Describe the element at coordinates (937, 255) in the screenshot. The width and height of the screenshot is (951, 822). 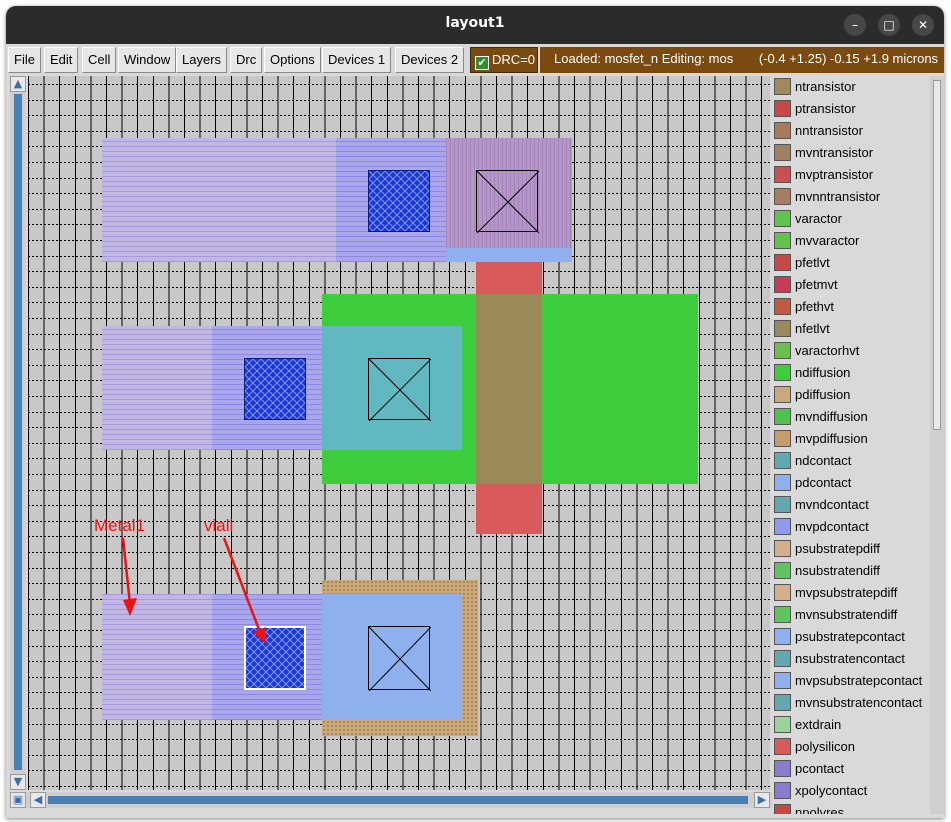
I see `layer-scroll-thumb` at that location.